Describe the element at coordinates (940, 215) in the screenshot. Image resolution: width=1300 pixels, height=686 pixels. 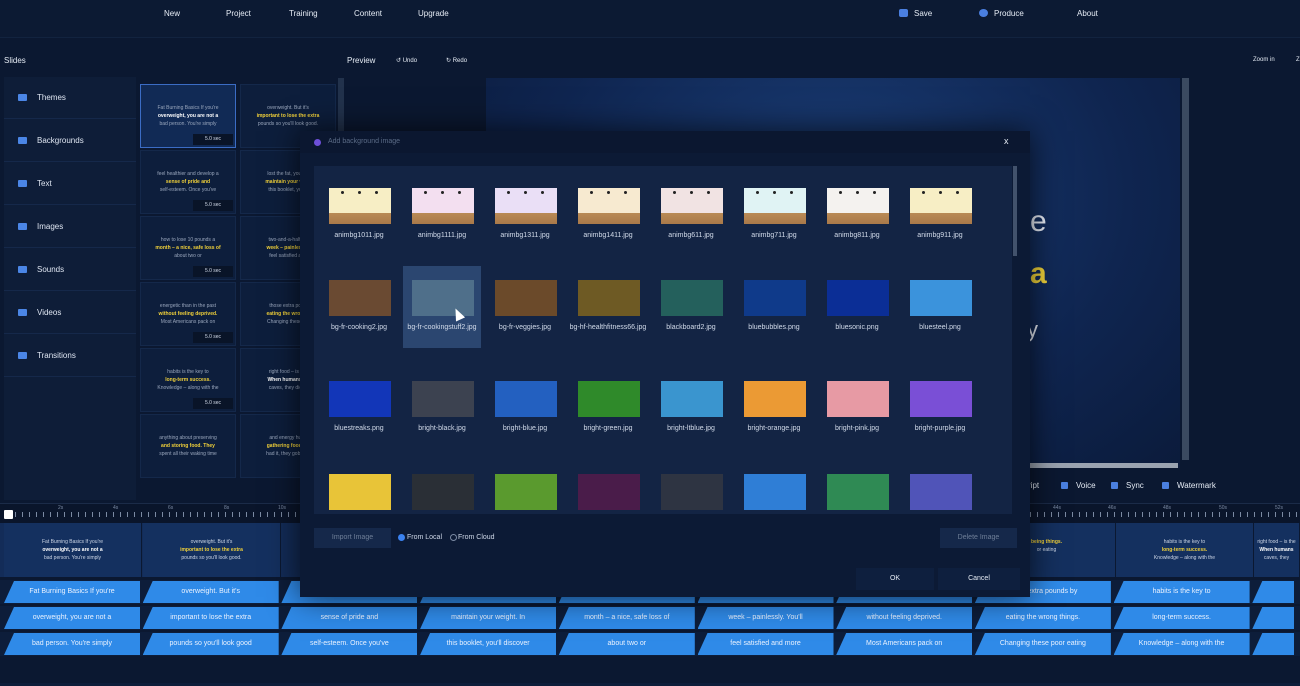
I see `image-tile: animbg911.jpg` at that location.